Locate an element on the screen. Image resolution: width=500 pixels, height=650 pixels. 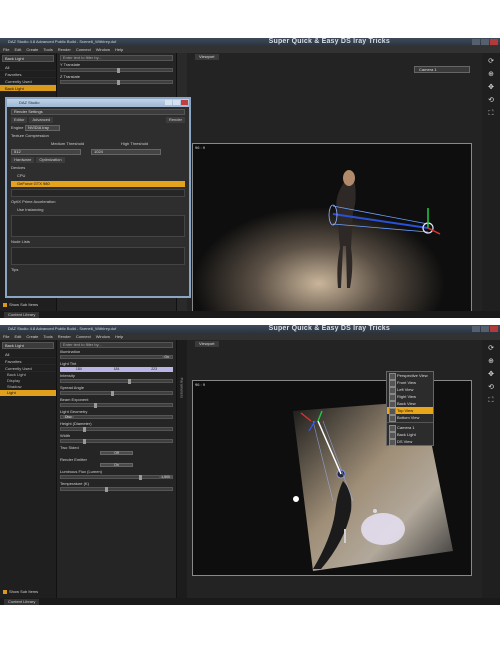
tab-parameters: Parameters is located at coordinates (182, 388).